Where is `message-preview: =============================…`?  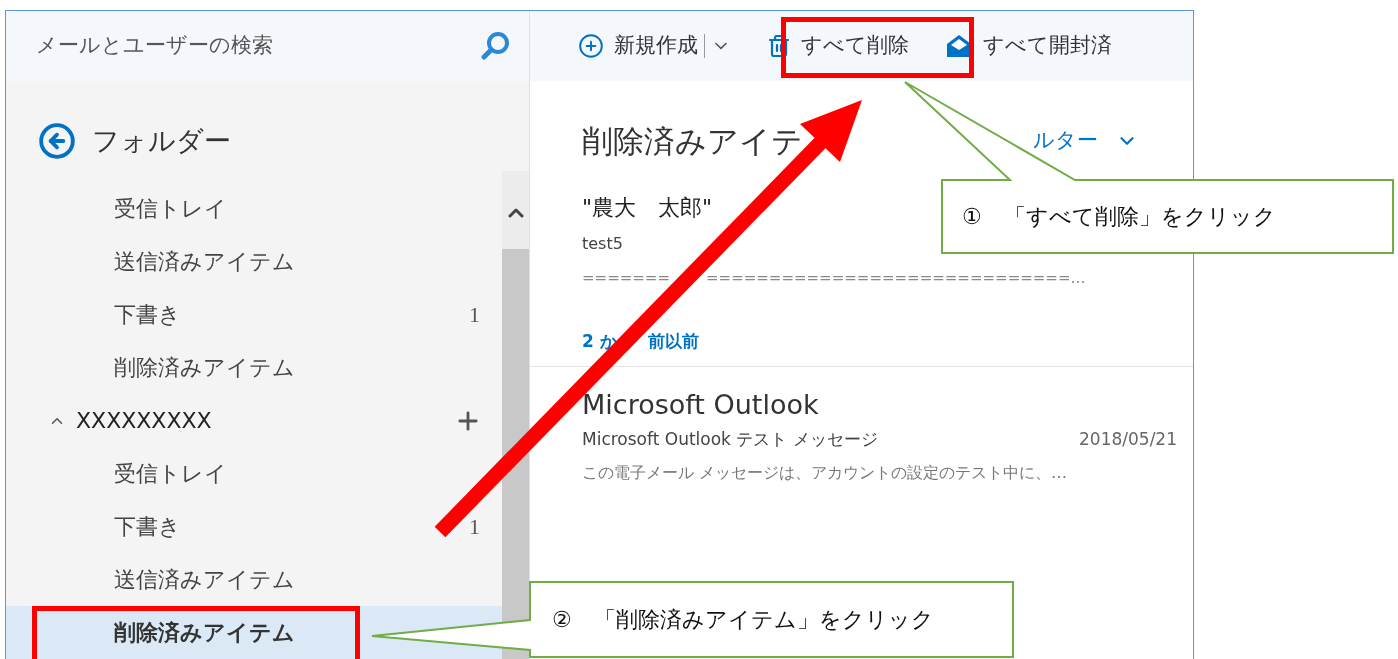 message-preview: =============================… is located at coordinates (896, 278).